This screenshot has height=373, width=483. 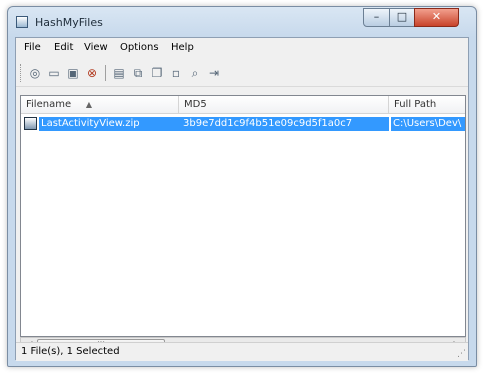 What do you see at coordinates (176, 73) in the screenshot?
I see `properties-icon: ▫` at bounding box center [176, 73].